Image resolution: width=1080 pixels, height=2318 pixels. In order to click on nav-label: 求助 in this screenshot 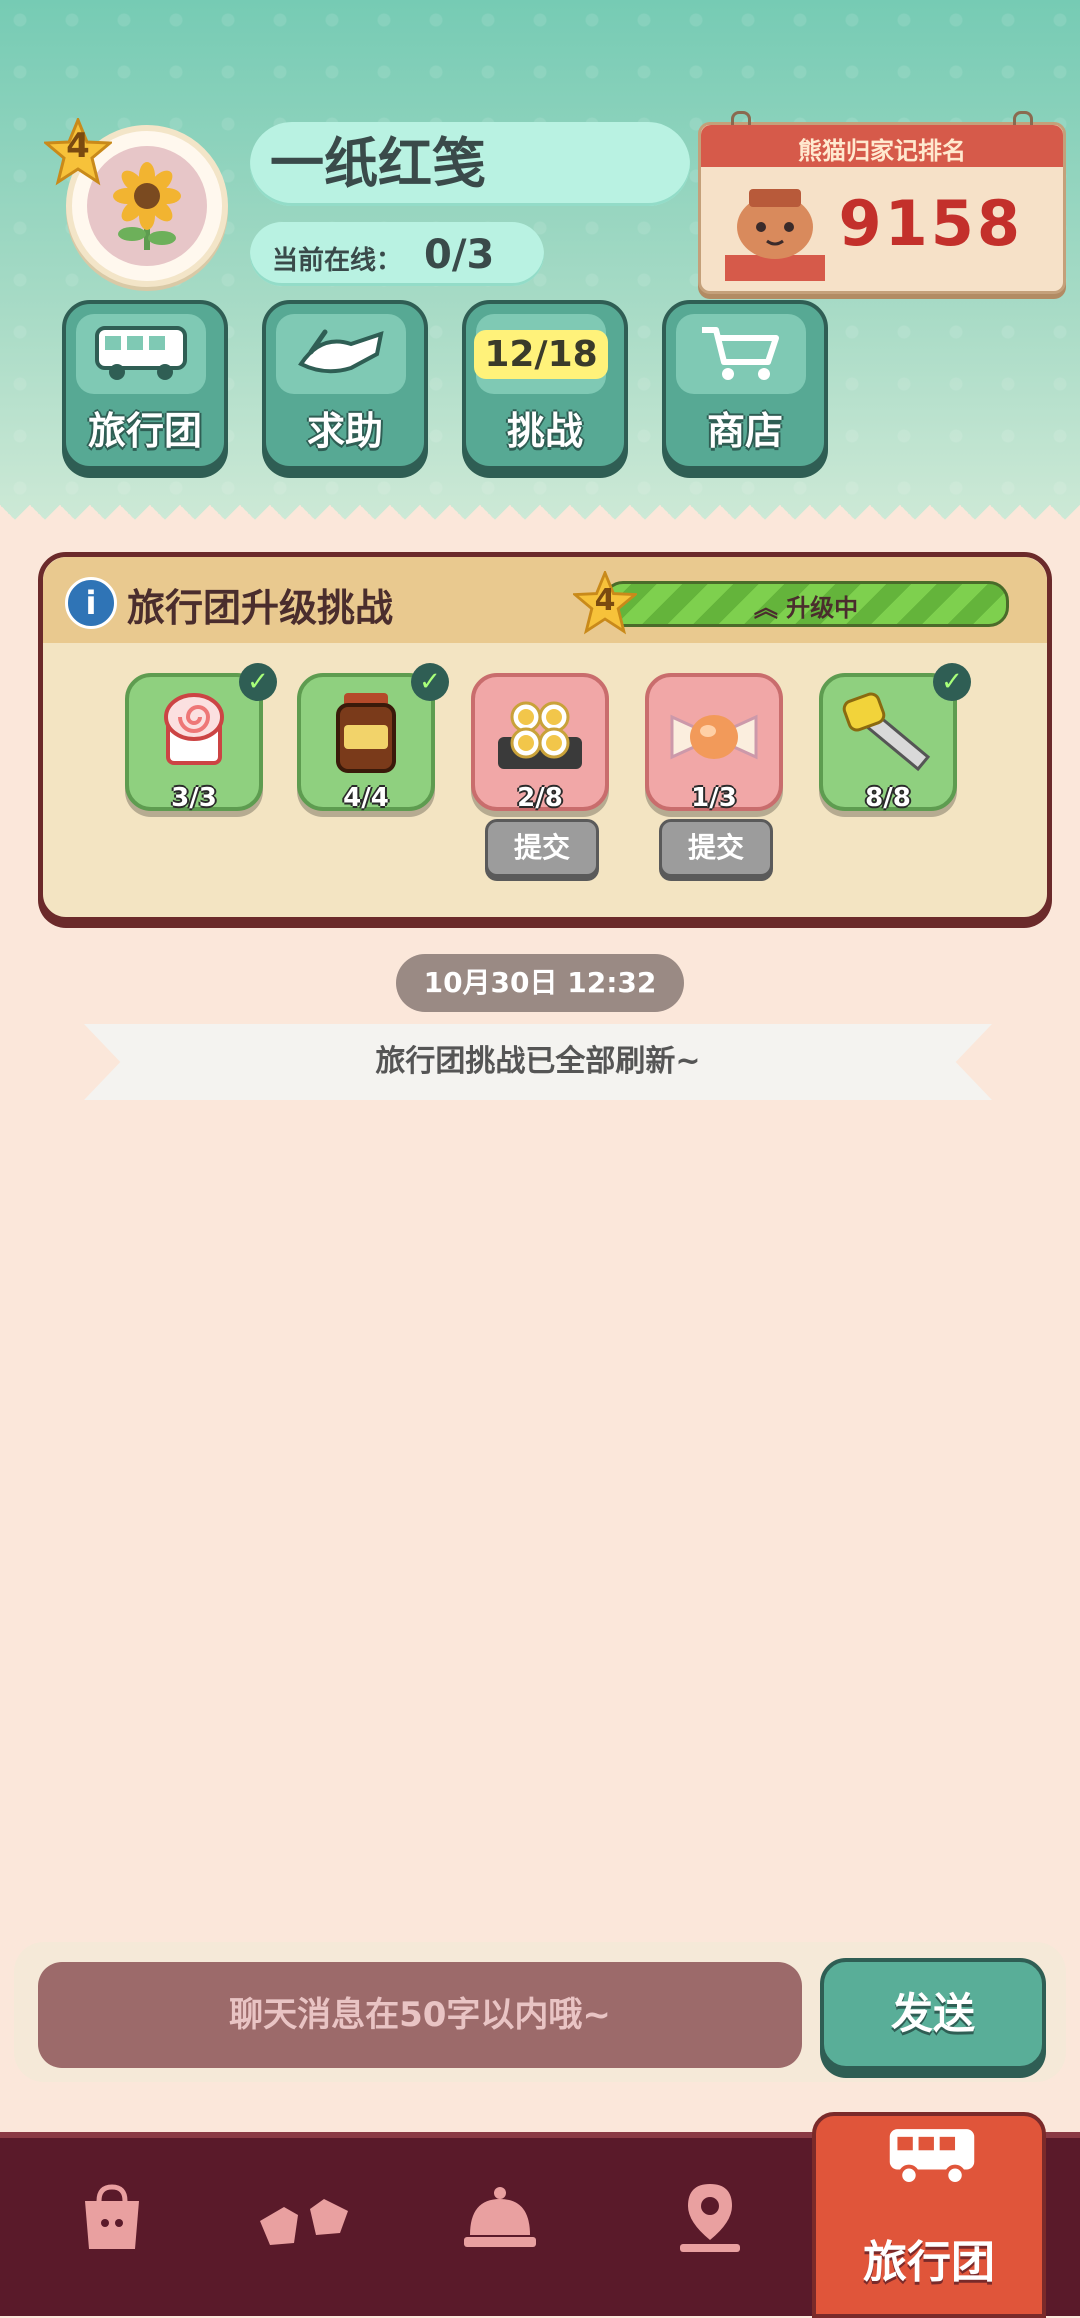, I will do `click(344, 431)`.